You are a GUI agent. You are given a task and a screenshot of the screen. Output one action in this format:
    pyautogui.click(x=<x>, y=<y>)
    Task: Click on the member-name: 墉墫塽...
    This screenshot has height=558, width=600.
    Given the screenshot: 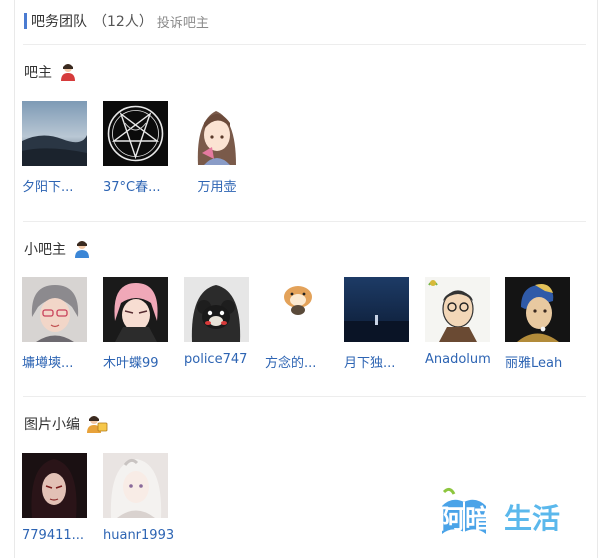 What is the action you would take?
    pyautogui.click(x=67, y=361)
    